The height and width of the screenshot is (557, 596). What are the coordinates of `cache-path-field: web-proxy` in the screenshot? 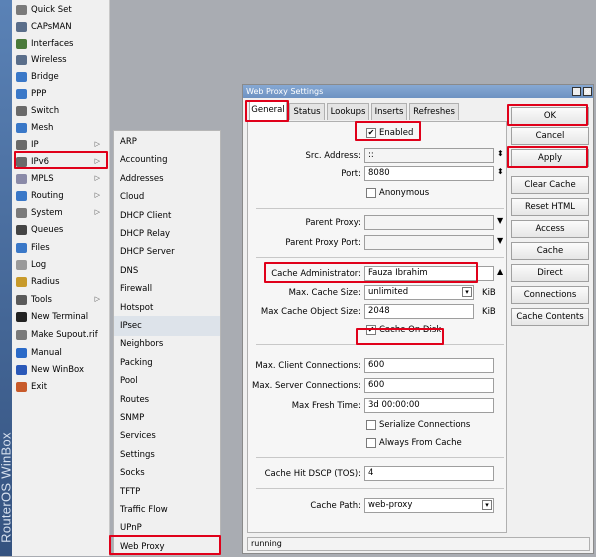 It's located at (429, 505).